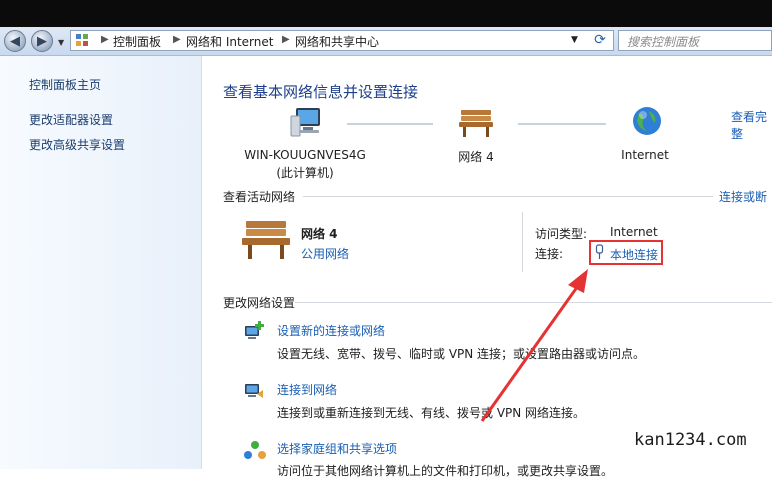 Image resolution: width=772 pixels, height=479 pixels. Describe the element at coordinates (574, 40) in the screenshot. I see `address-dropdown-icon: ▼` at that location.